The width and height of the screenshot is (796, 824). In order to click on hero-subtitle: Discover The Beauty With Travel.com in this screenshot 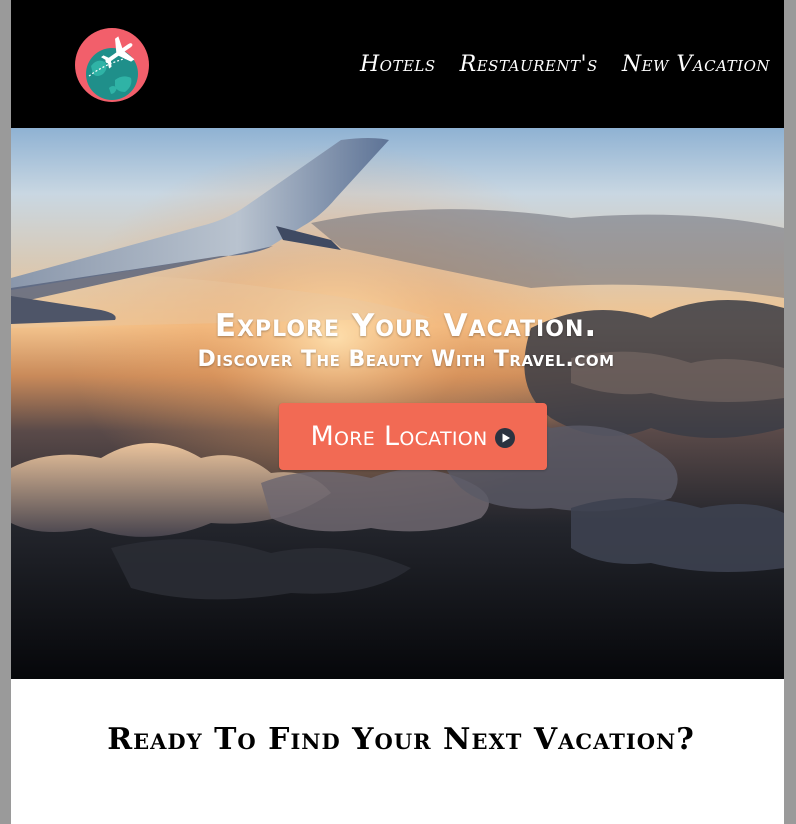, I will do `click(406, 359)`.